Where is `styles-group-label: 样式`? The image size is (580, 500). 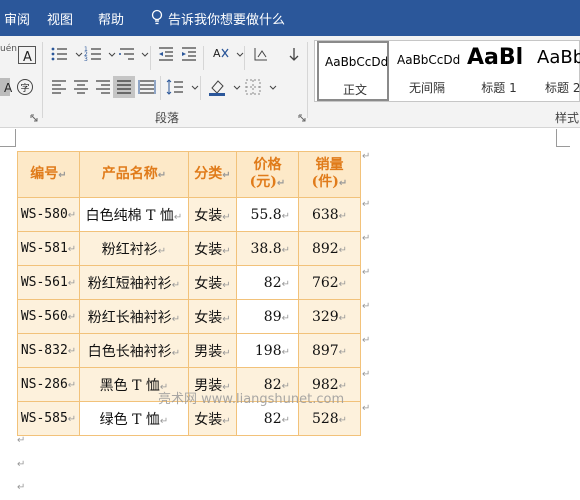 styles-group-label: 样式 is located at coordinates (567, 118).